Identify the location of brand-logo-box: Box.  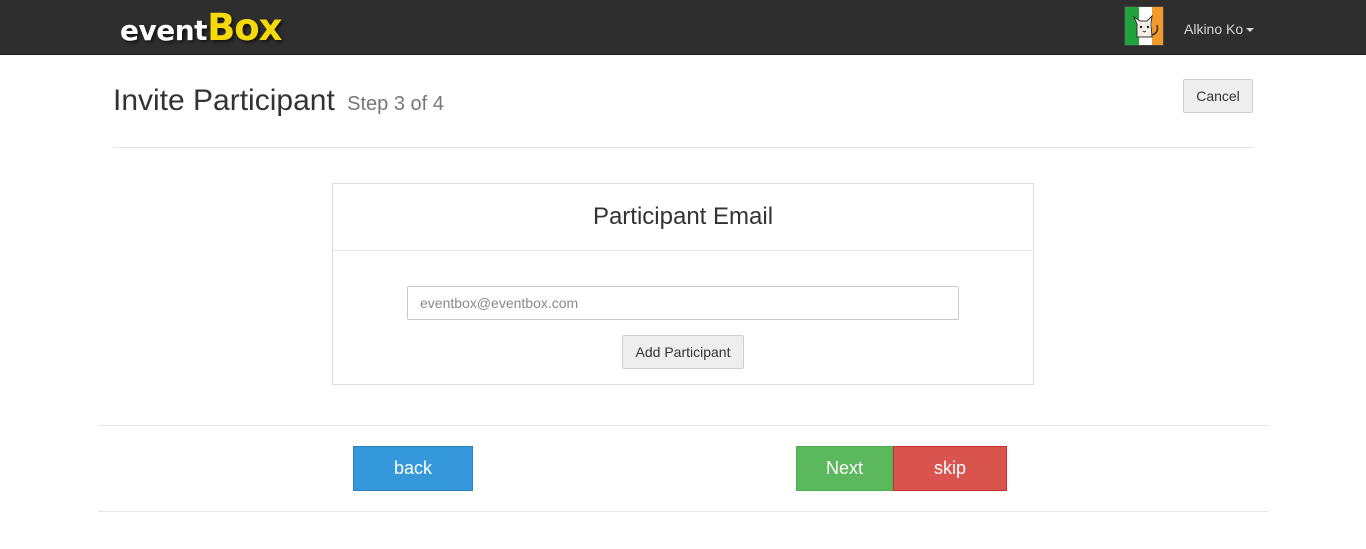
(244, 27).